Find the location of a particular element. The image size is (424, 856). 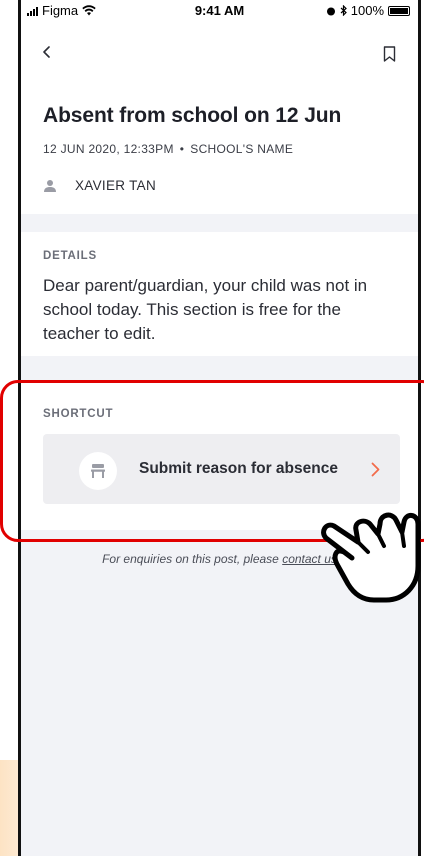

battery-percent: 100% is located at coordinates (367, 10).